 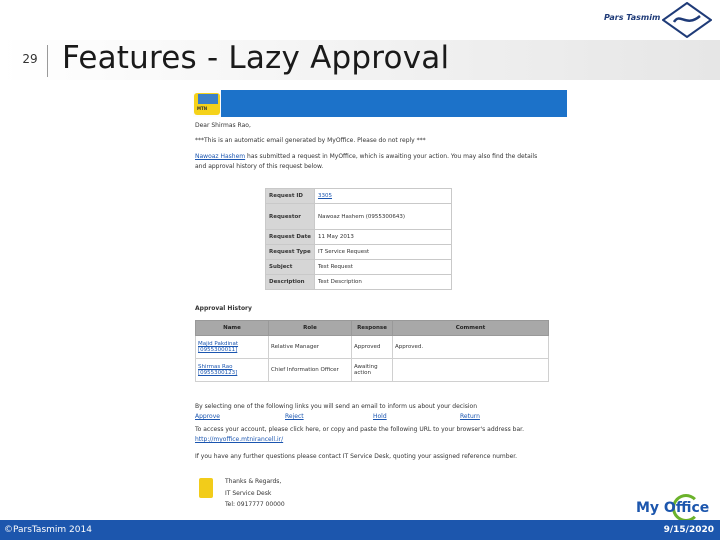 What do you see at coordinates (687, 20) in the screenshot?
I see `pars-tasmim-logo-icon` at bounding box center [687, 20].